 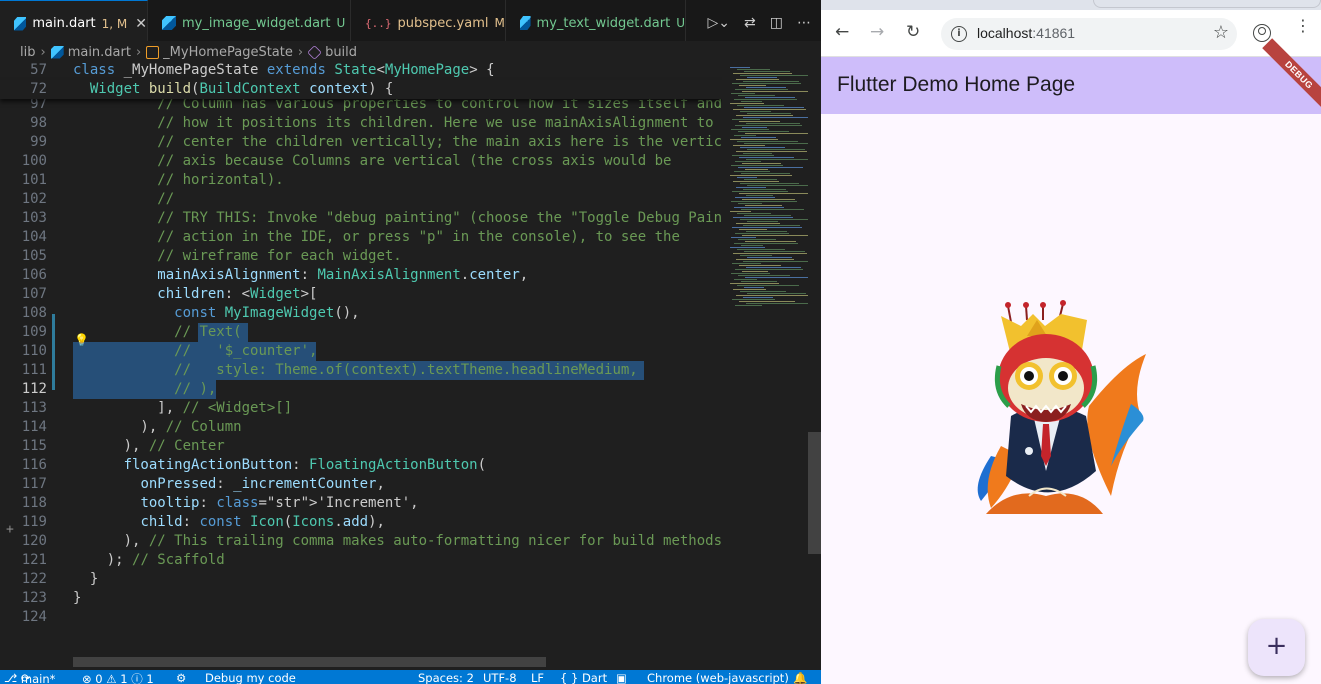 I want to click on browser-tab, so click(x=1207, y=4).